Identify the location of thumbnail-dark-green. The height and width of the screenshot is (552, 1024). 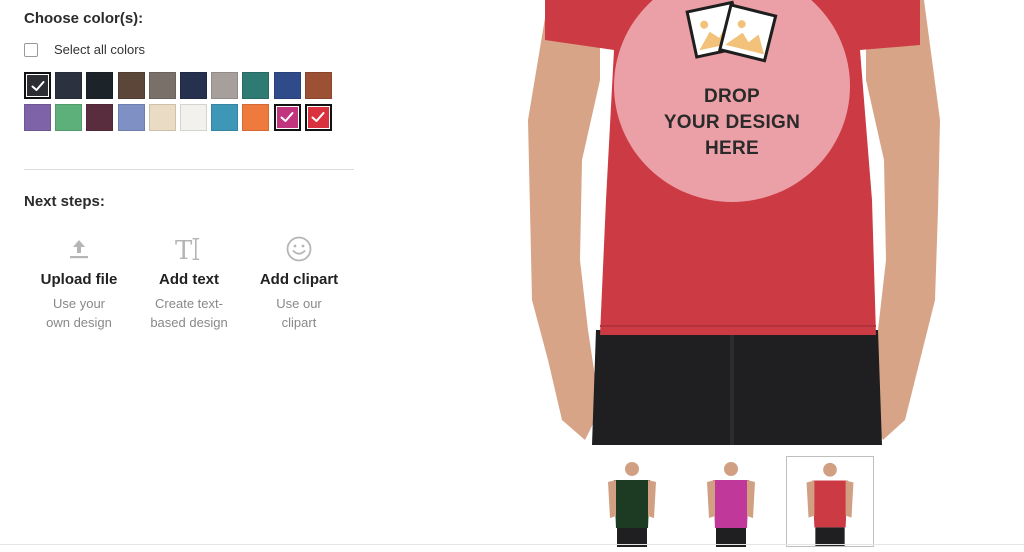
(632, 501).